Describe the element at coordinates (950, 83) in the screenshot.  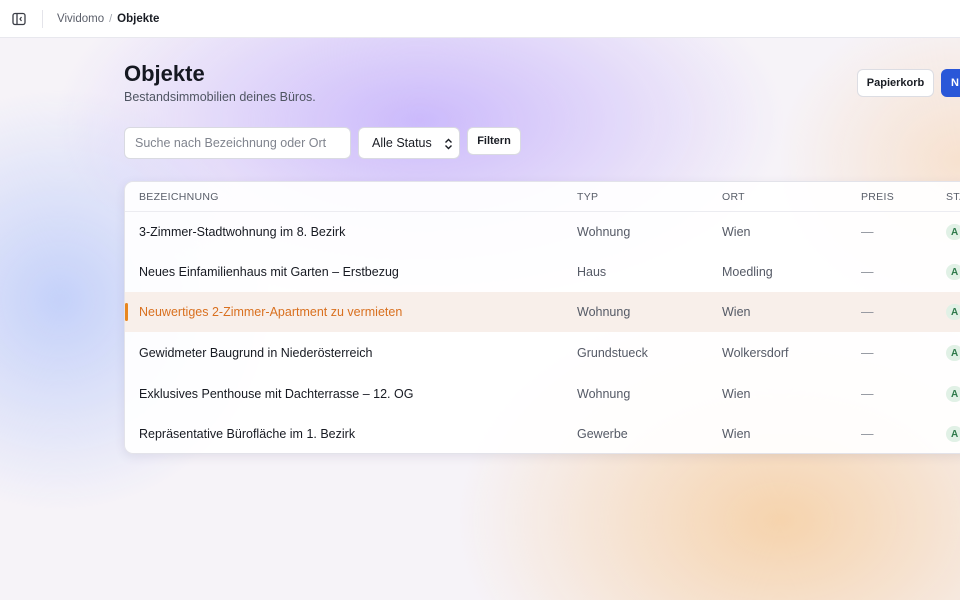
I see `new-object-button: N` at that location.